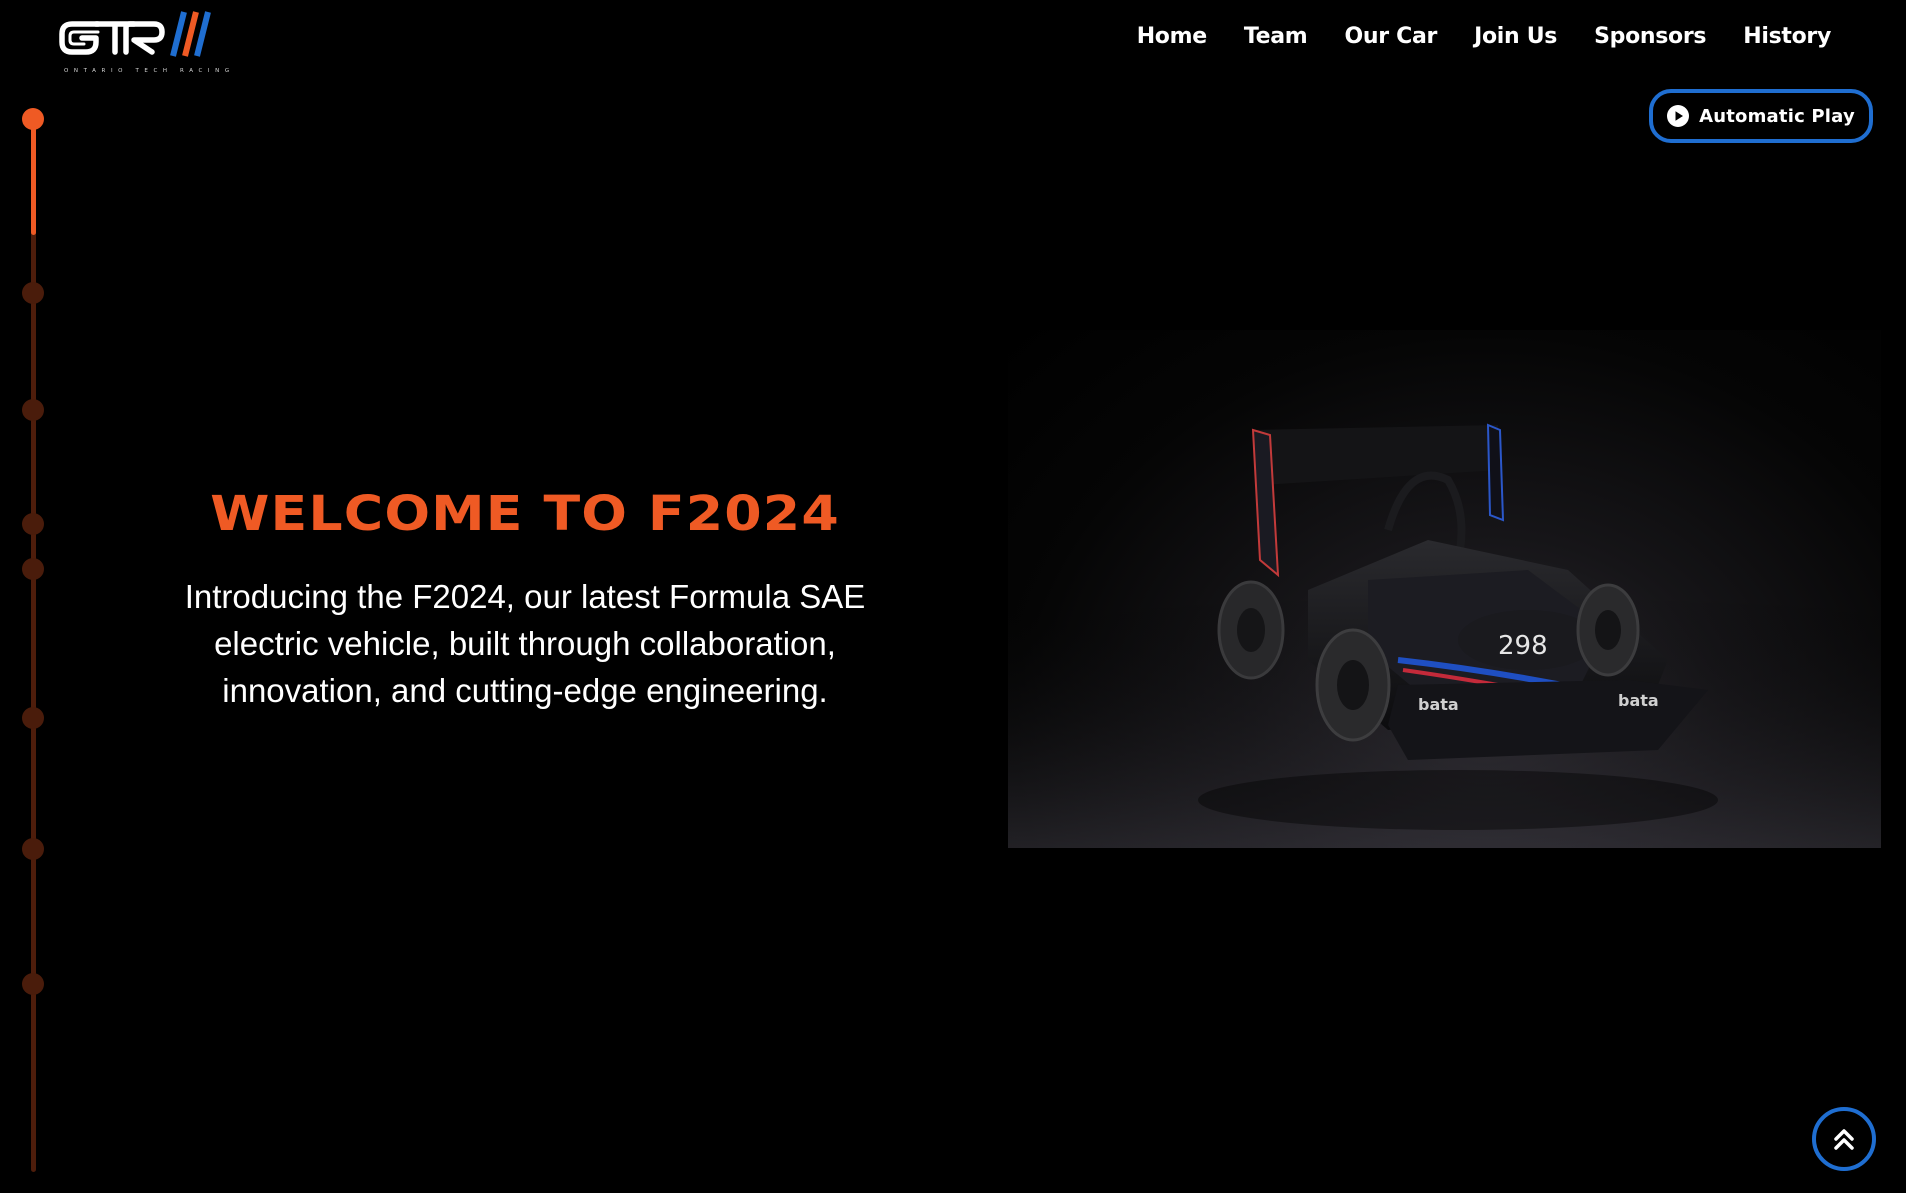 The image size is (1906, 1193). What do you see at coordinates (1650, 36) in the screenshot?
I see `nav-sponsors: Sponsors` at bounding box center [1650, 36].